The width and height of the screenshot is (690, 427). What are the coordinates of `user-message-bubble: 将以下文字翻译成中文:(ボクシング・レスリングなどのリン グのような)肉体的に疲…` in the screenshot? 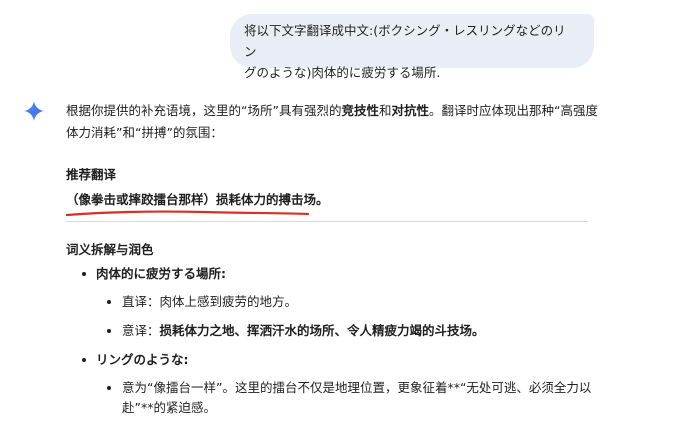 It's located at (412, 47).